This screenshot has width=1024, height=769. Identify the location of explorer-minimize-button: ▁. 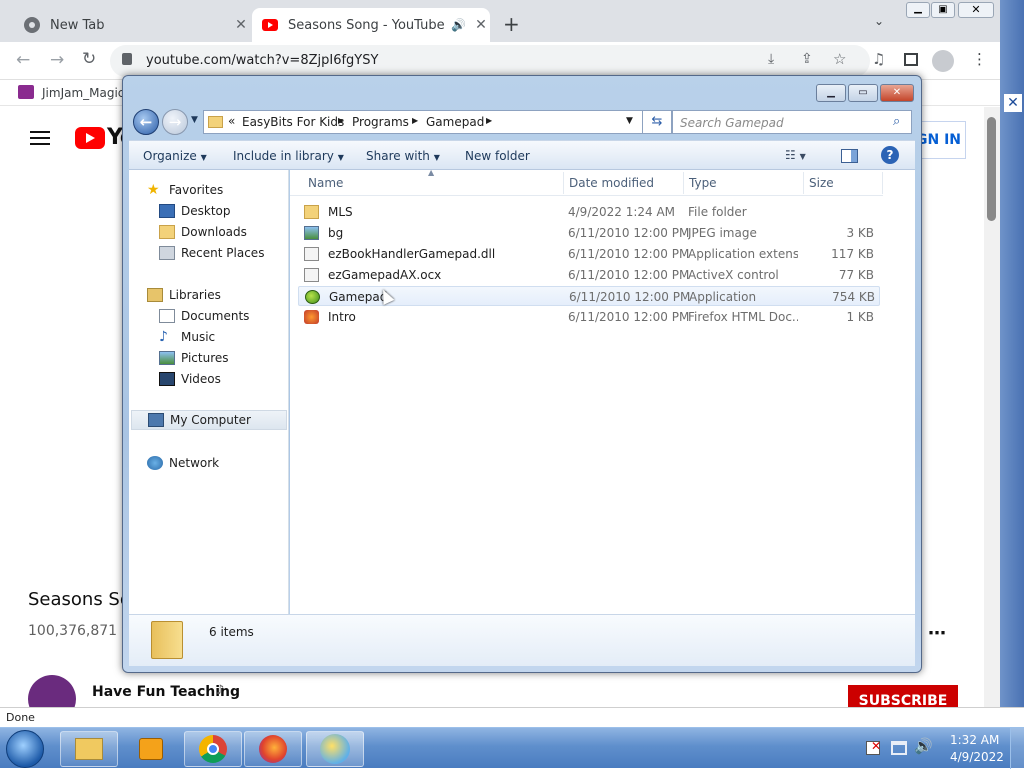
(831, 93).